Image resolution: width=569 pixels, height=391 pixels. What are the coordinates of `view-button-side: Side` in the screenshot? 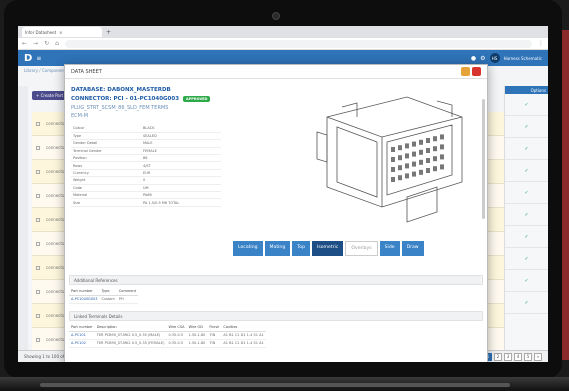 It's located at (389, 248).